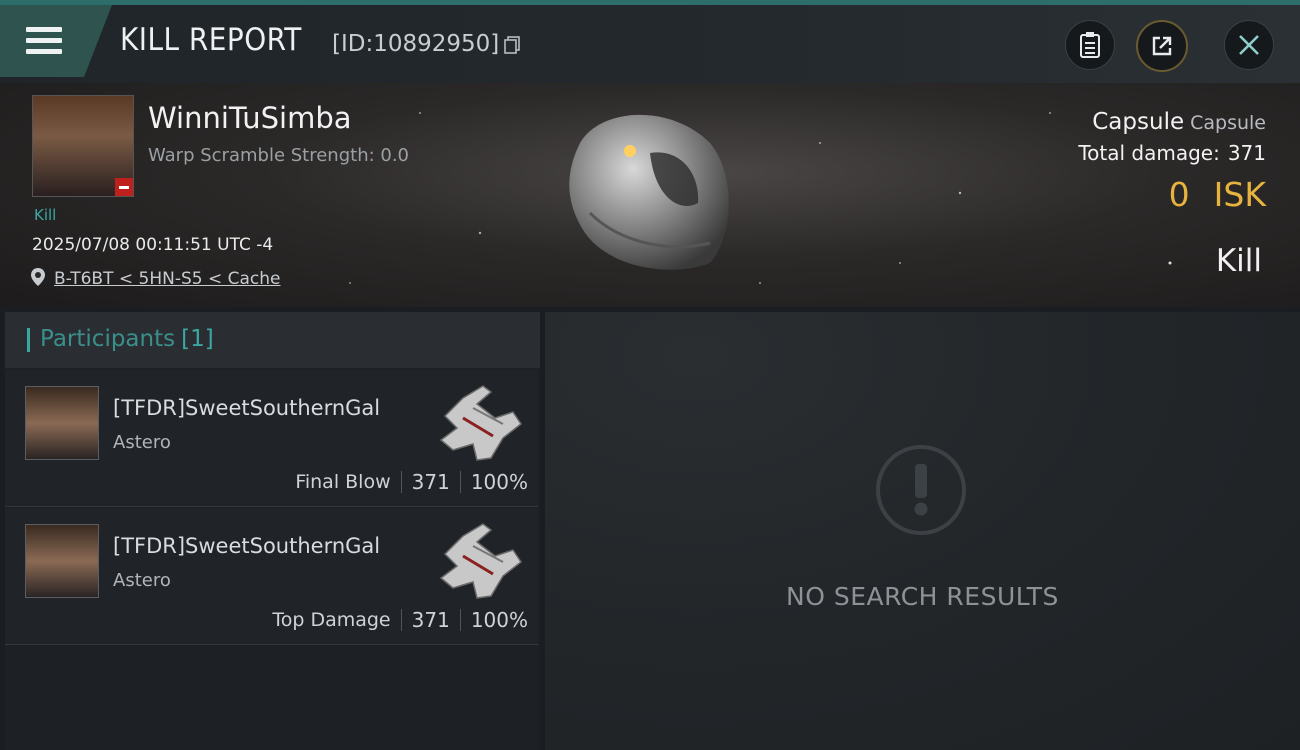  Describe the element at coordinates (1238, 261) in the screenshot. I see `kill-result: Kill` at that location.